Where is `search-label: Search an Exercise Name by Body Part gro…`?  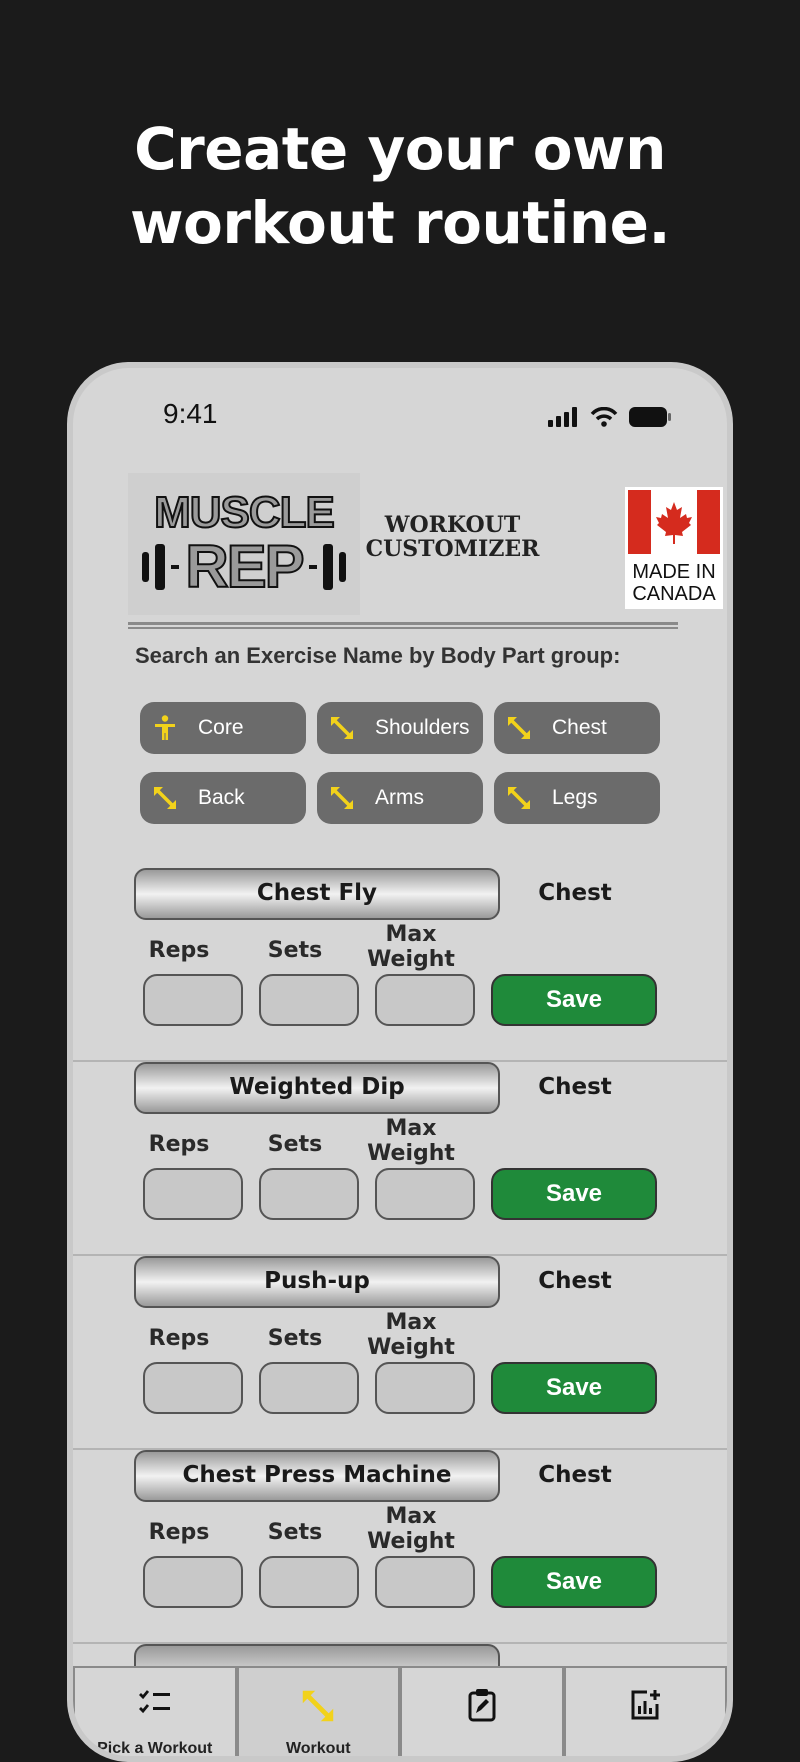 search-label: Search an Exercise Name by Body Part gro… is located at coordinates (378, 655).